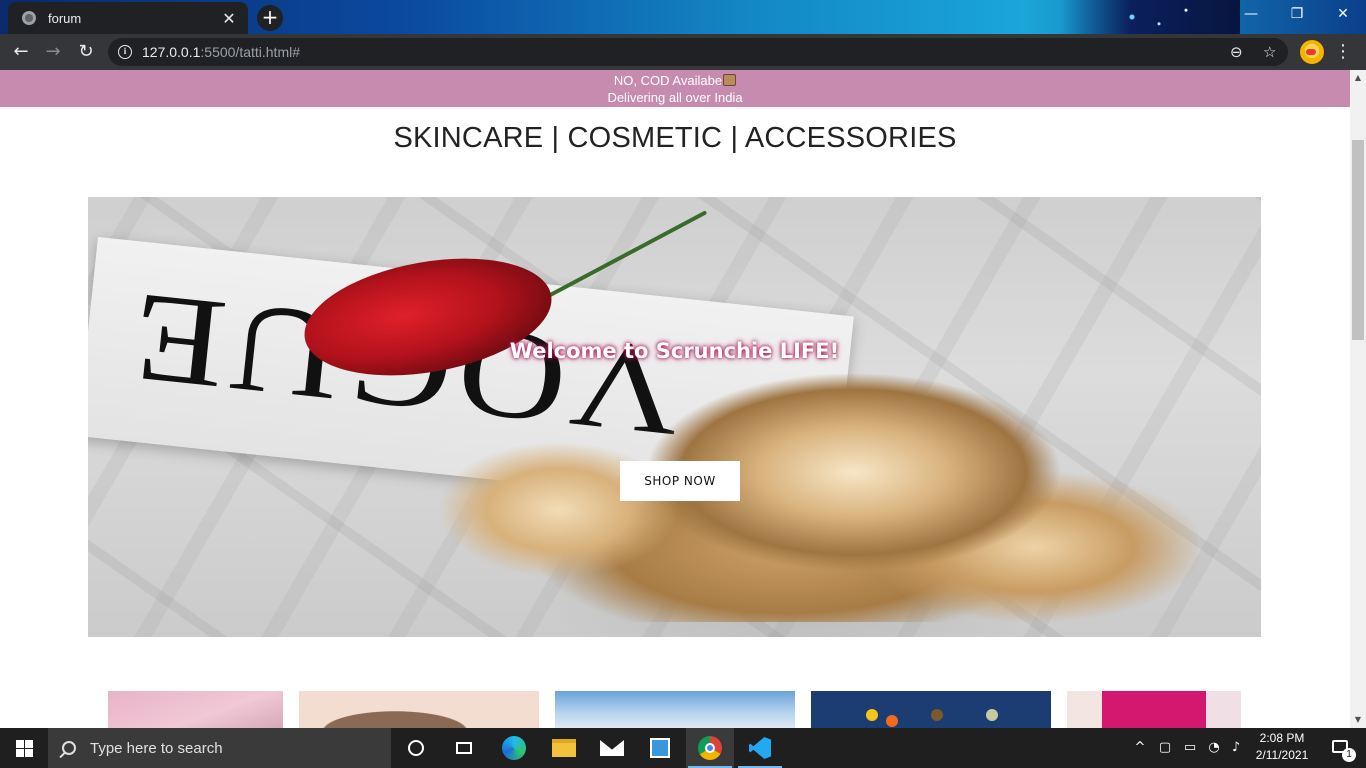 The width and height of the screenshot is (1366, 768). What do you see at coordinates (730, 80) in the screenshot?
I see `package-icon` at bounding box center [730, 80].